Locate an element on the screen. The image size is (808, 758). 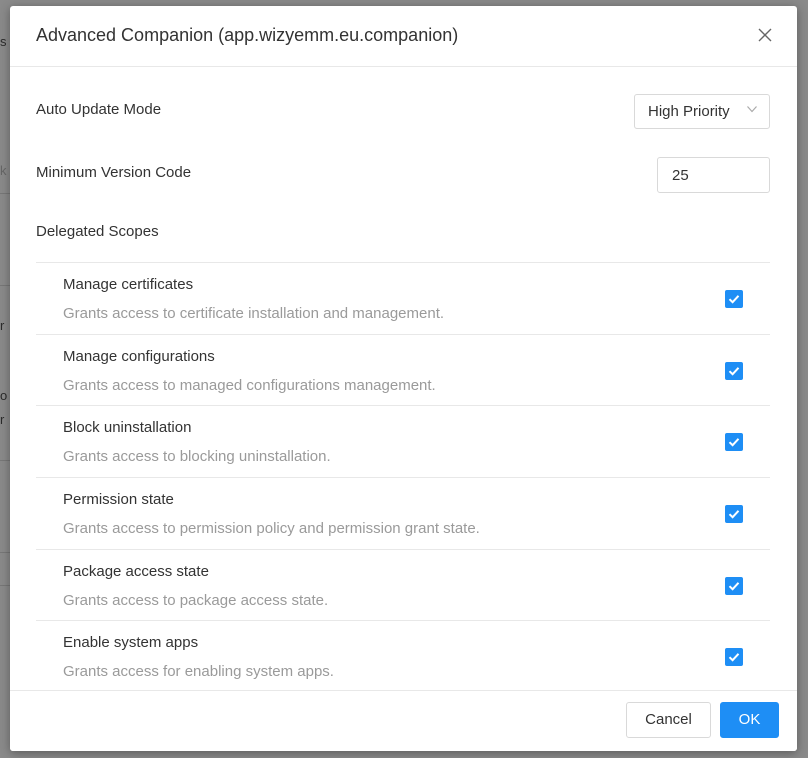
auto-update-mode-value: High Priority is located at coordinates (689, 111).